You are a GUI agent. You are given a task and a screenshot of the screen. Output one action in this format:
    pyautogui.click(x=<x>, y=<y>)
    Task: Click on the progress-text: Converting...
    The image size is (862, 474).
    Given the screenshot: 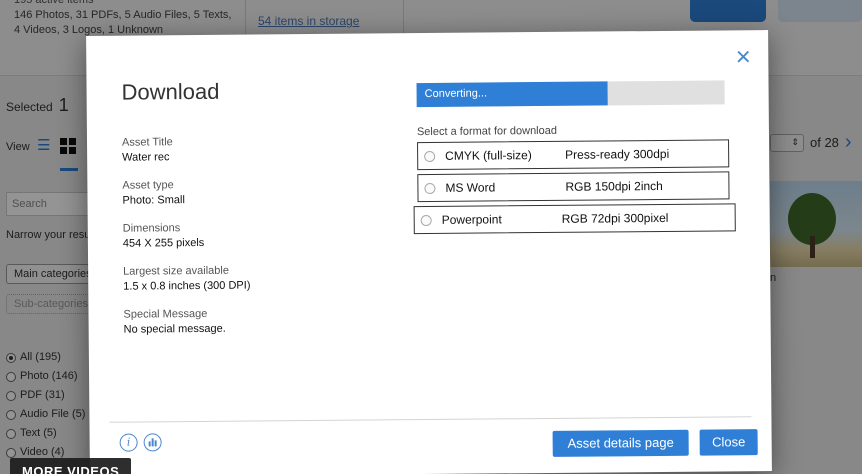 What is the action you would take?
    pyautogui.click(x=456, y=94)
    